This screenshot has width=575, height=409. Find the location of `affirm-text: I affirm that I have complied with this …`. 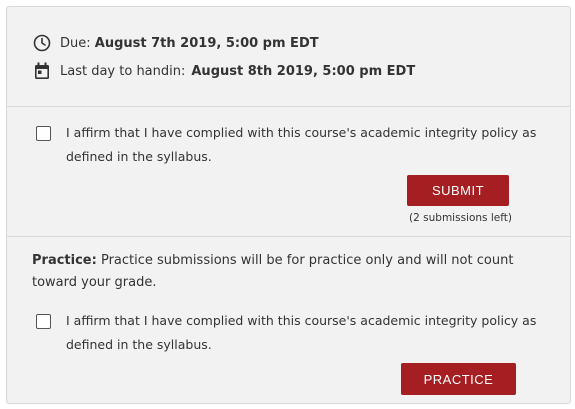

affirm-text: I affirm that I have complied with this … is located at coordinates (301, 144).